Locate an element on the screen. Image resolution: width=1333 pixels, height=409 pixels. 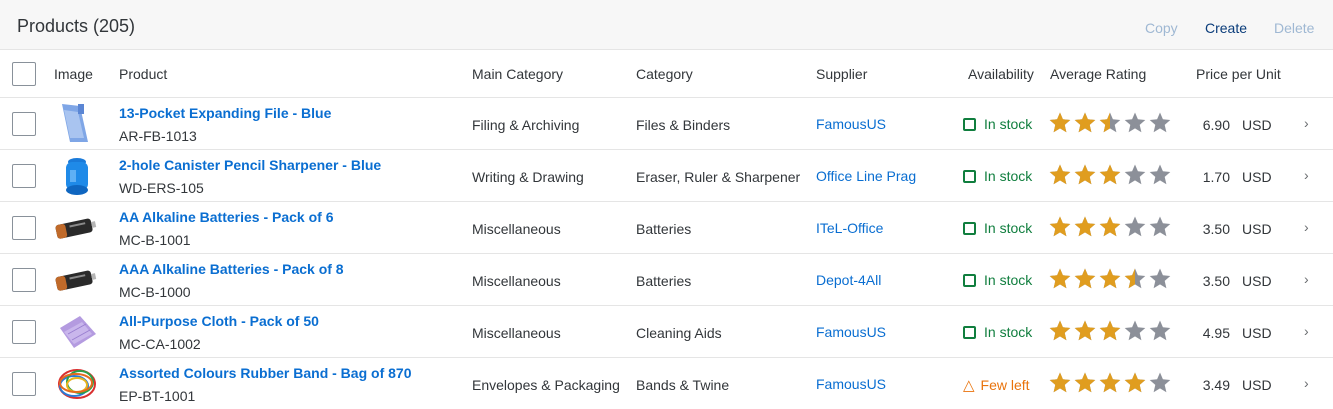
availability-text: Few left is located at coordinates (1005, 385).